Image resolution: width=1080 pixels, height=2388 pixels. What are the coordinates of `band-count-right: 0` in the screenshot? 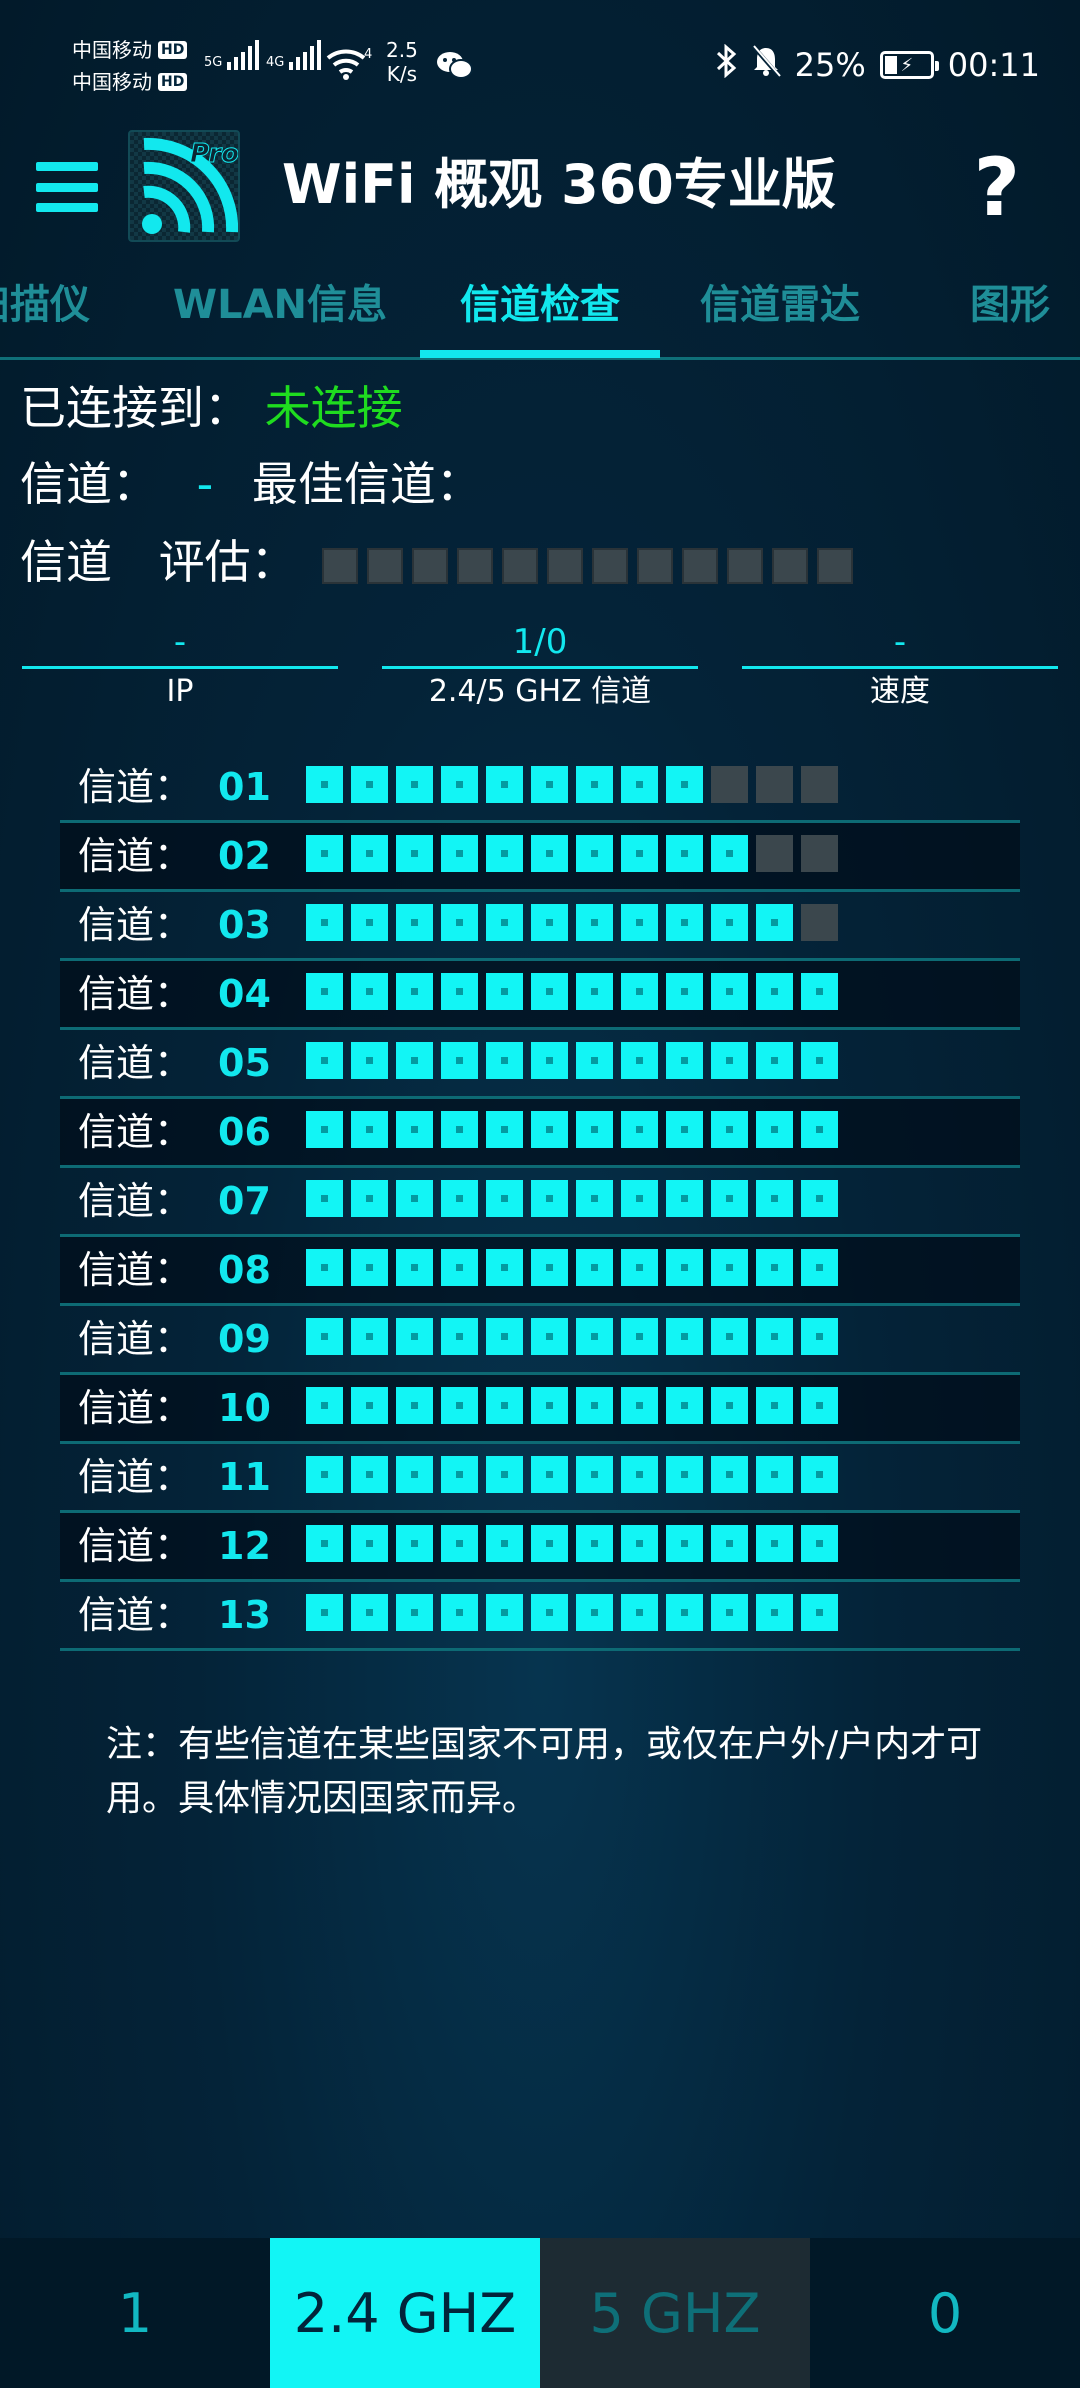 It's located at (945, 2313).